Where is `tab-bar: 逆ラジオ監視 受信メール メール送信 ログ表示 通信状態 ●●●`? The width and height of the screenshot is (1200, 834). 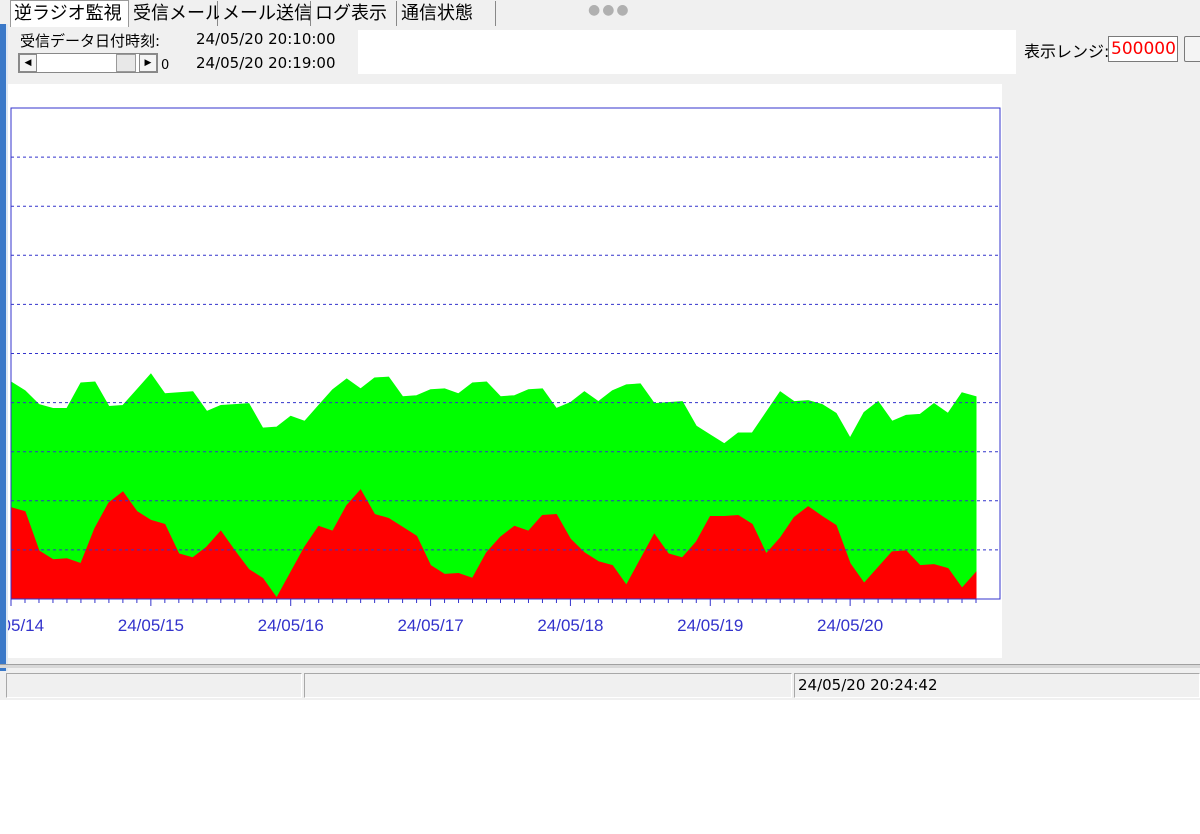
tab-bar: 逆ラジオ監視 受信メール メール送信 ログ表示 通信状態 ●●● is located at coordinates (600, 14).